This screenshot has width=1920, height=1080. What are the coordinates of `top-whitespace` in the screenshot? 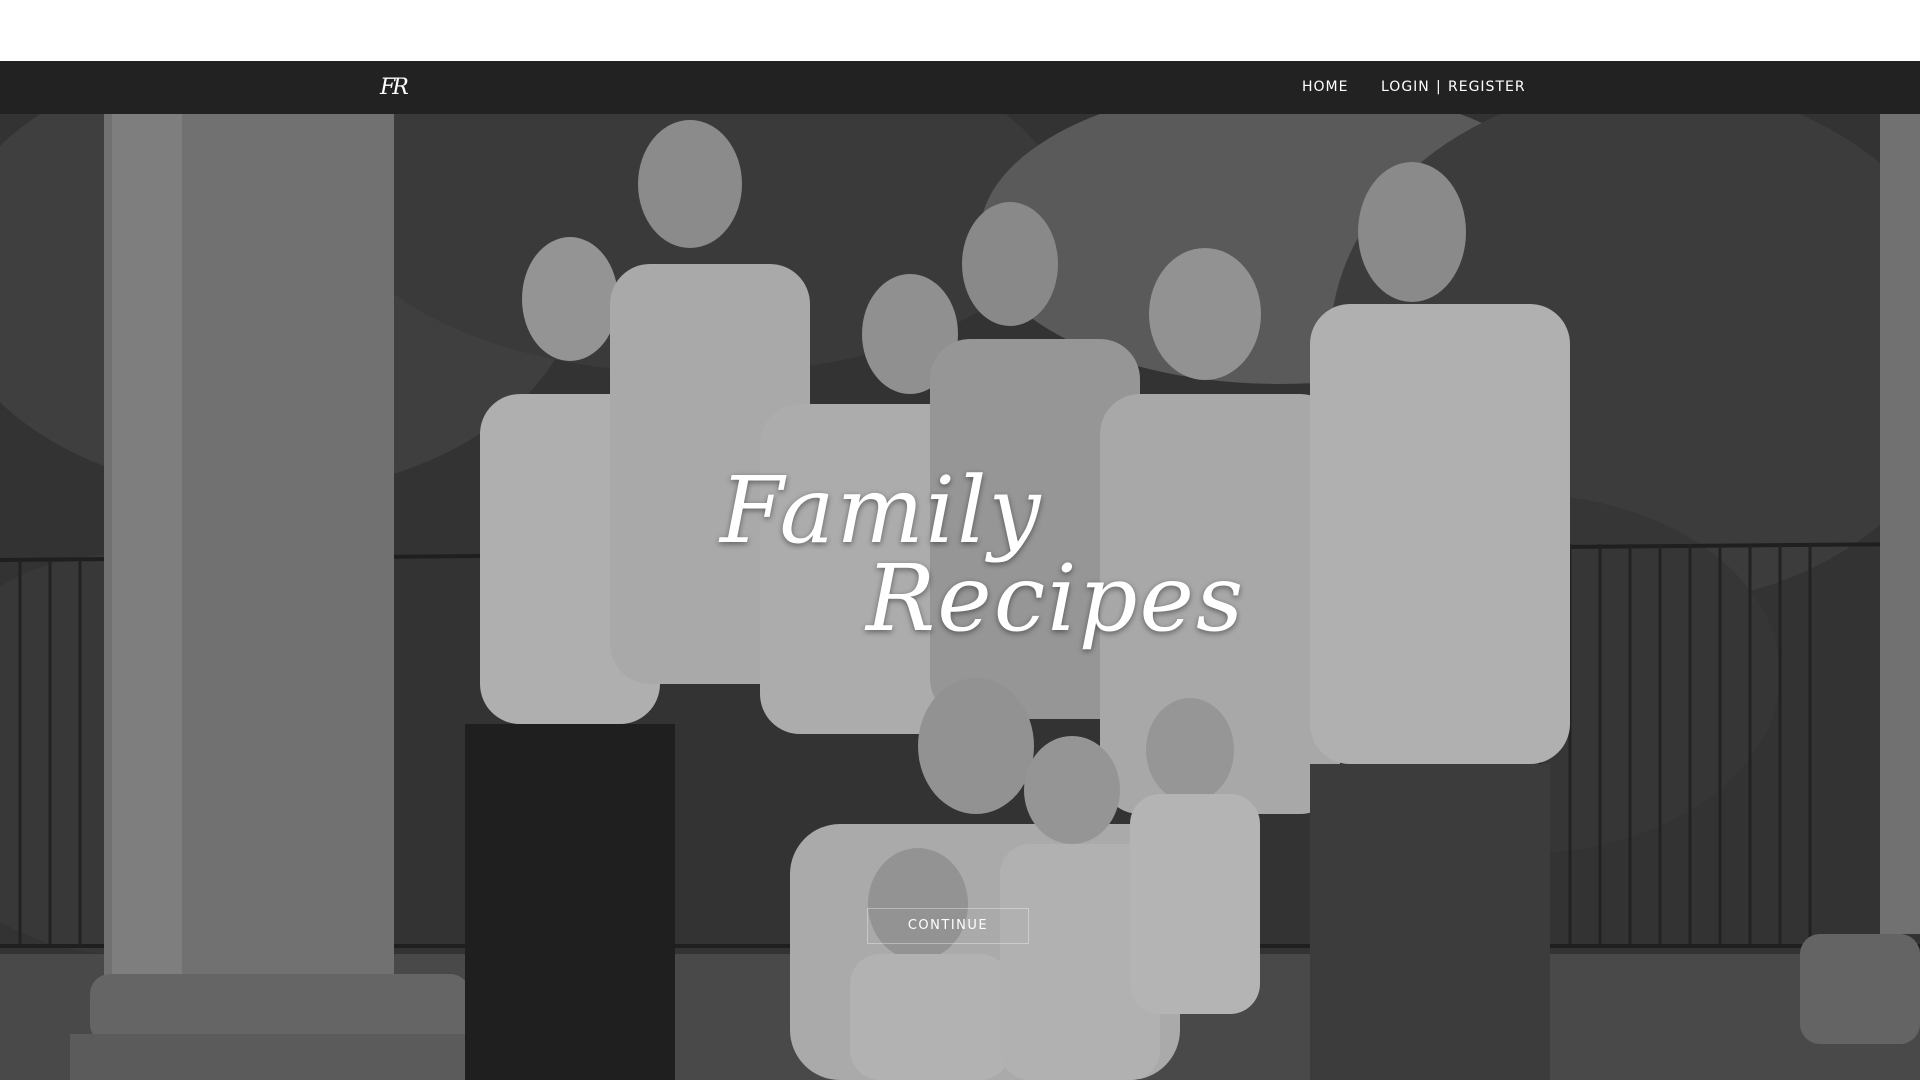 It's located at (960, 30).